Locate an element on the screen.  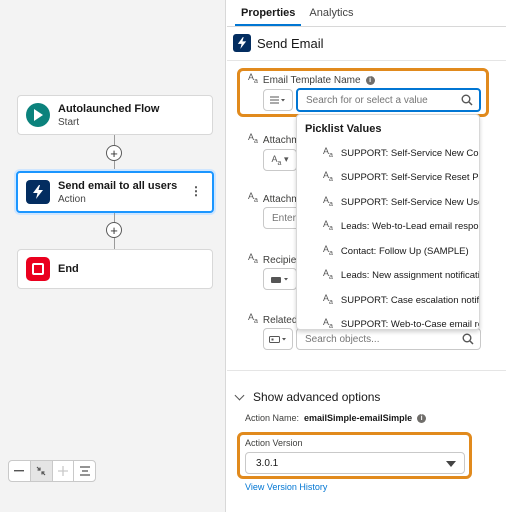
picklist-title: Picklist Values is located at coordinates (343, 129).